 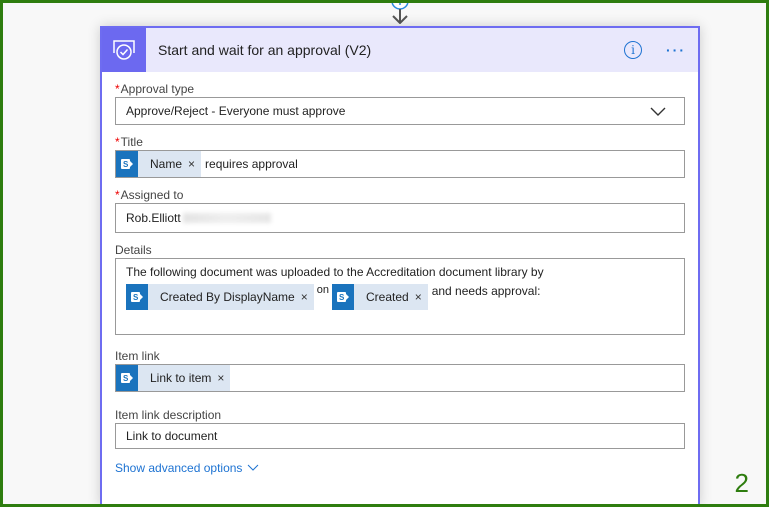 I want to click on item-link-description-input: Link to document, so click(x=400, y=436).